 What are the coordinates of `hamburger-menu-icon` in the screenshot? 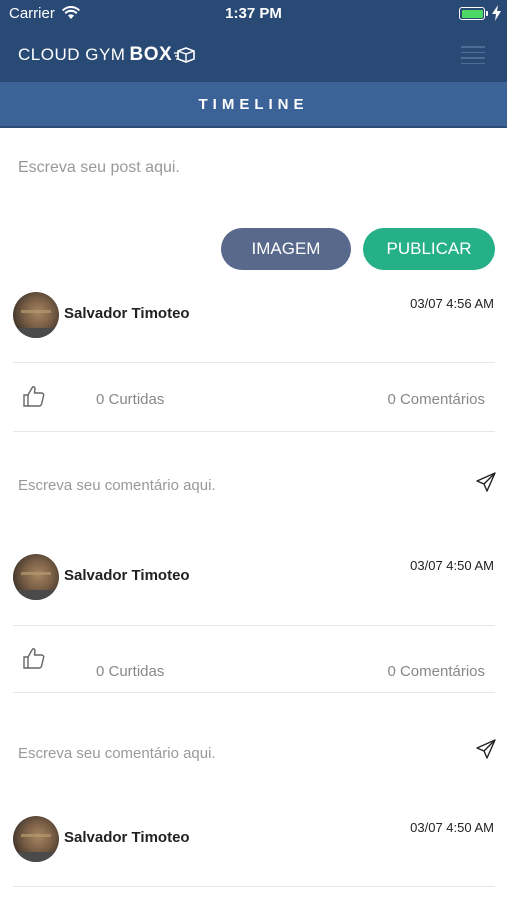 It's located at (473, 55).